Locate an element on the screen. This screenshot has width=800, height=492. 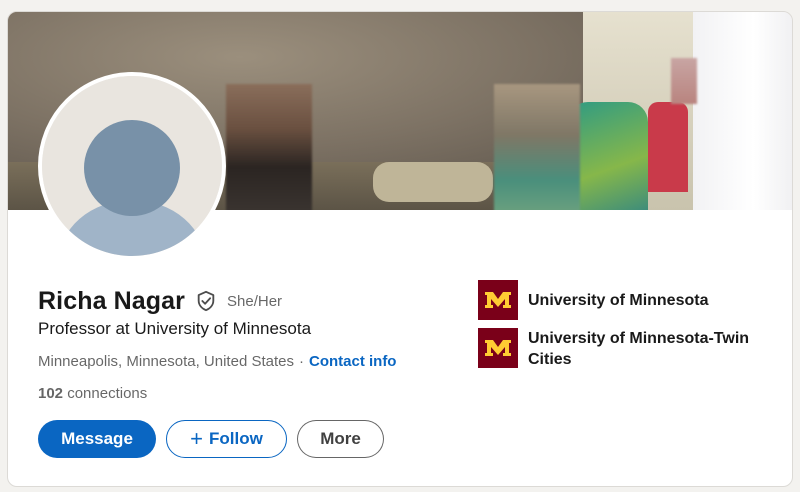
more-button: More is located at coordinates (340, 439).